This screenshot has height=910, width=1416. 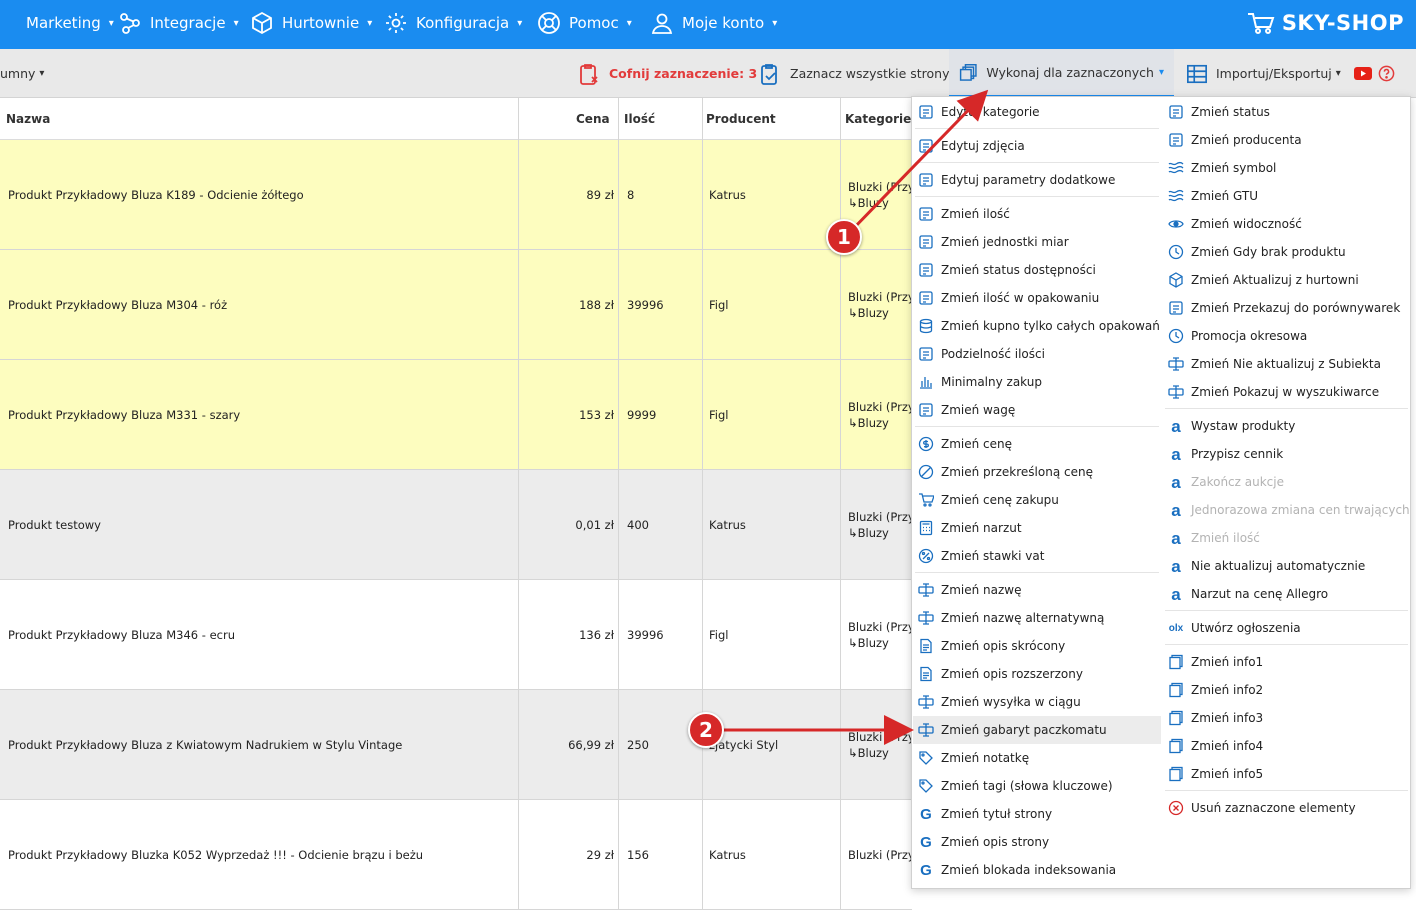 I want to click on annotation-badge-1: 1, so click(x=844, y=237).